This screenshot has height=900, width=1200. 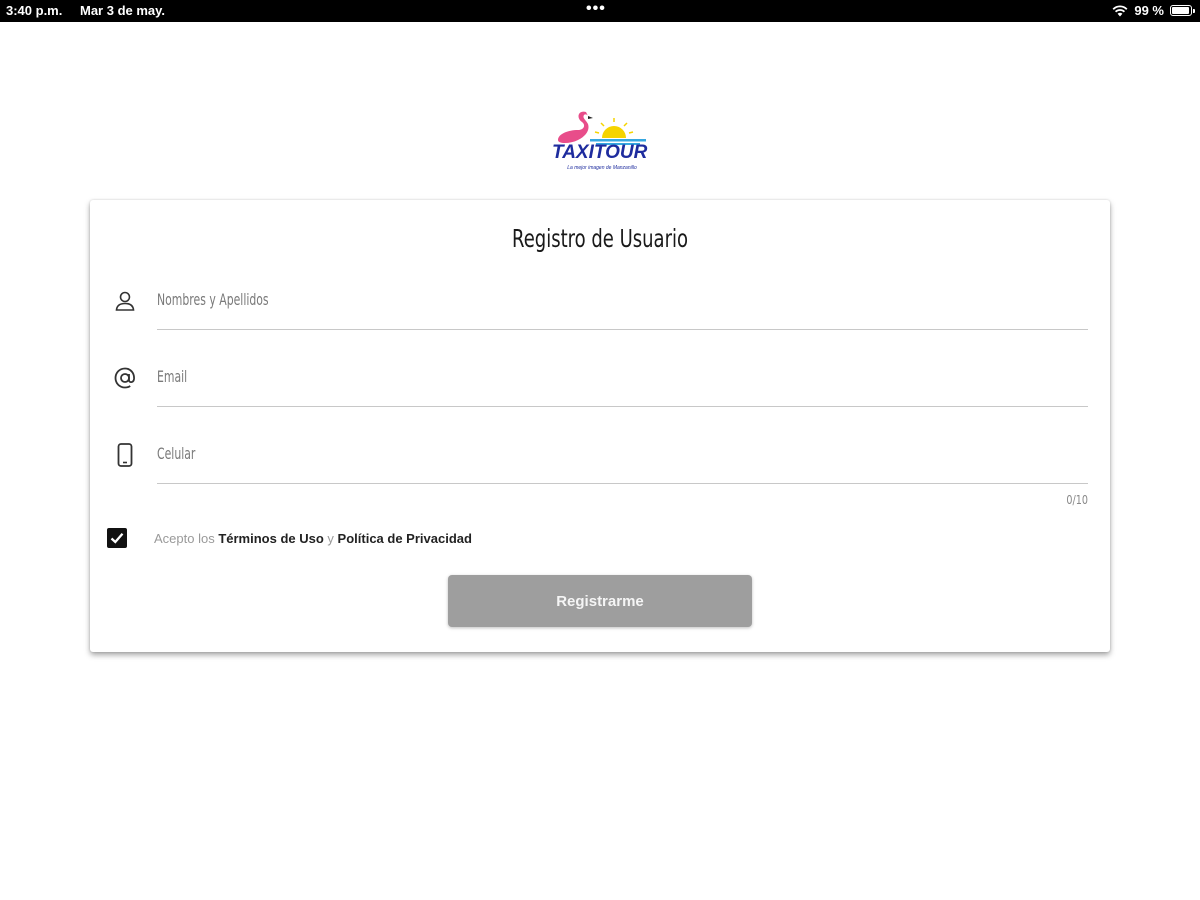 I want to click on check-icon, so click(x=117, y=538).